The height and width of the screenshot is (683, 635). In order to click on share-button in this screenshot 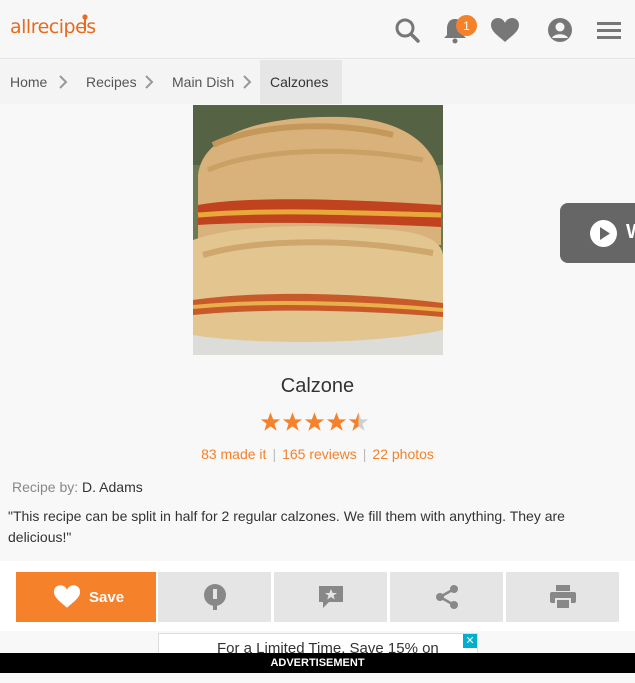, I will do `click(446, 597)`.